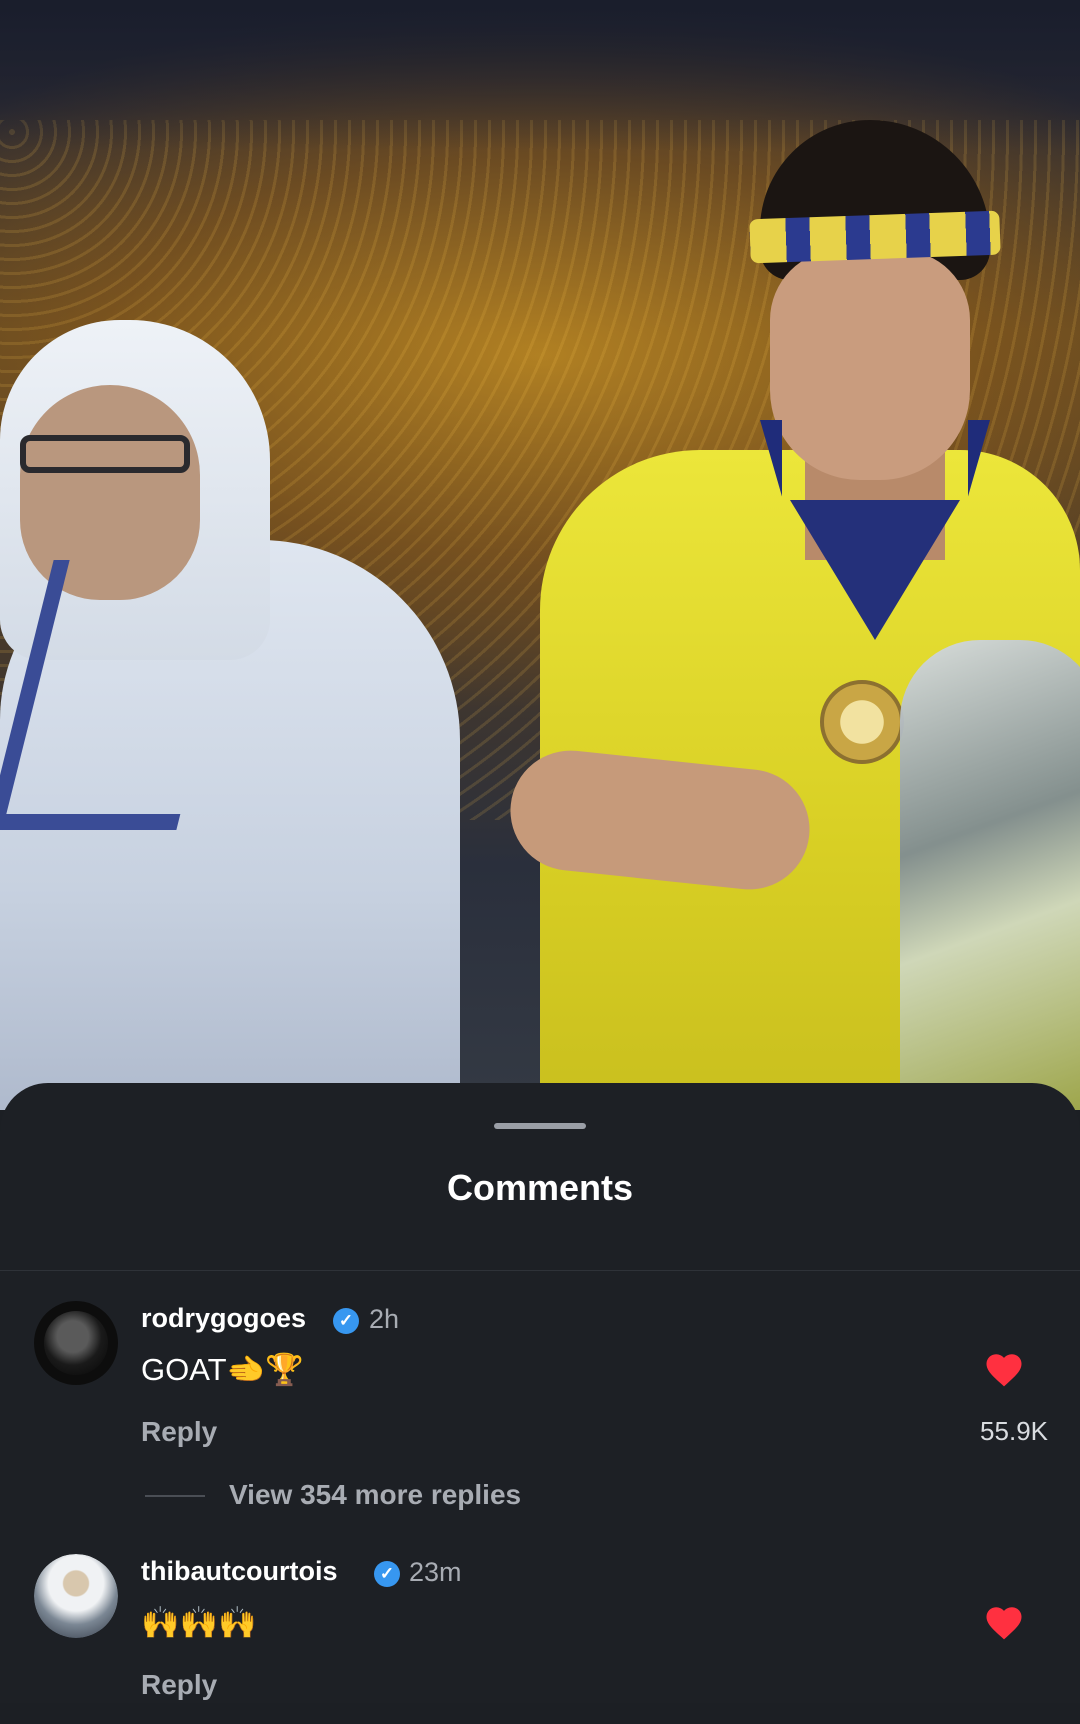 Image resolution: width=1080 pixels, height=1724 pixels. What do you see at coordinates (862, 722) in the screenshot?
I see `medal` at bounding box center [862, 722].